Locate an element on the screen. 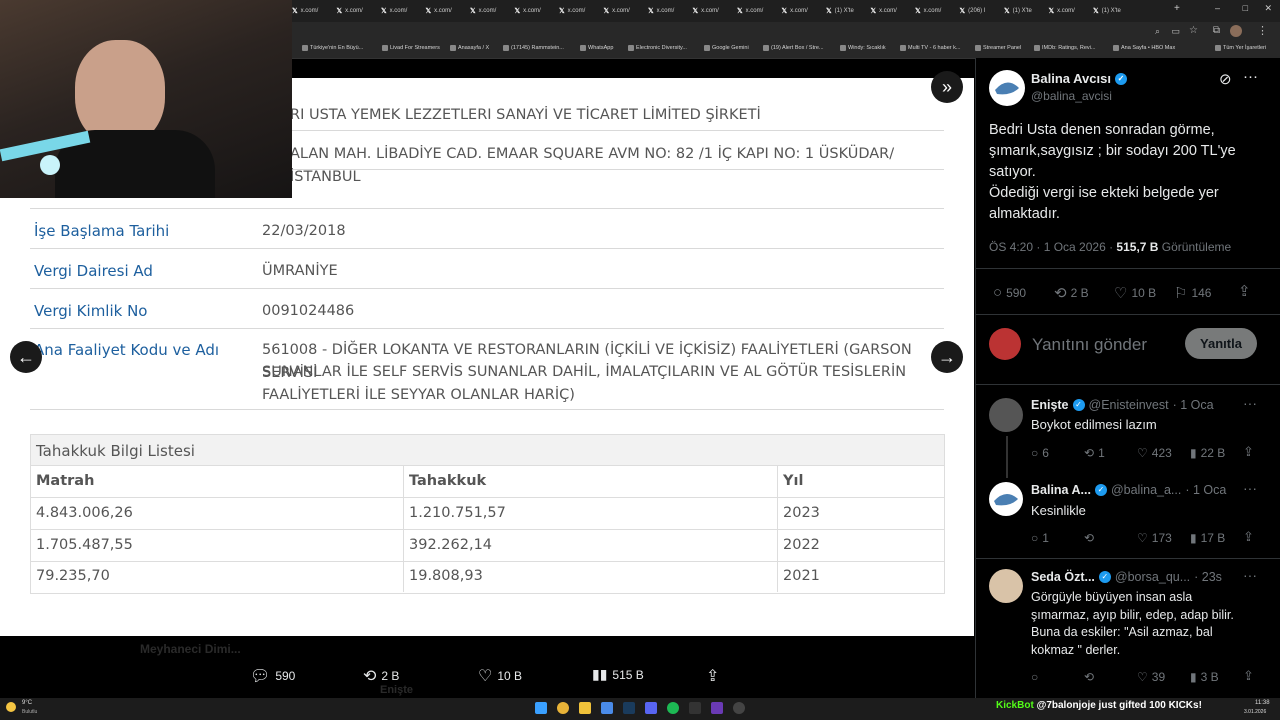 The image size is (1280, 720). like-action: ♡ 10 B is located at coordinates (500, 676).